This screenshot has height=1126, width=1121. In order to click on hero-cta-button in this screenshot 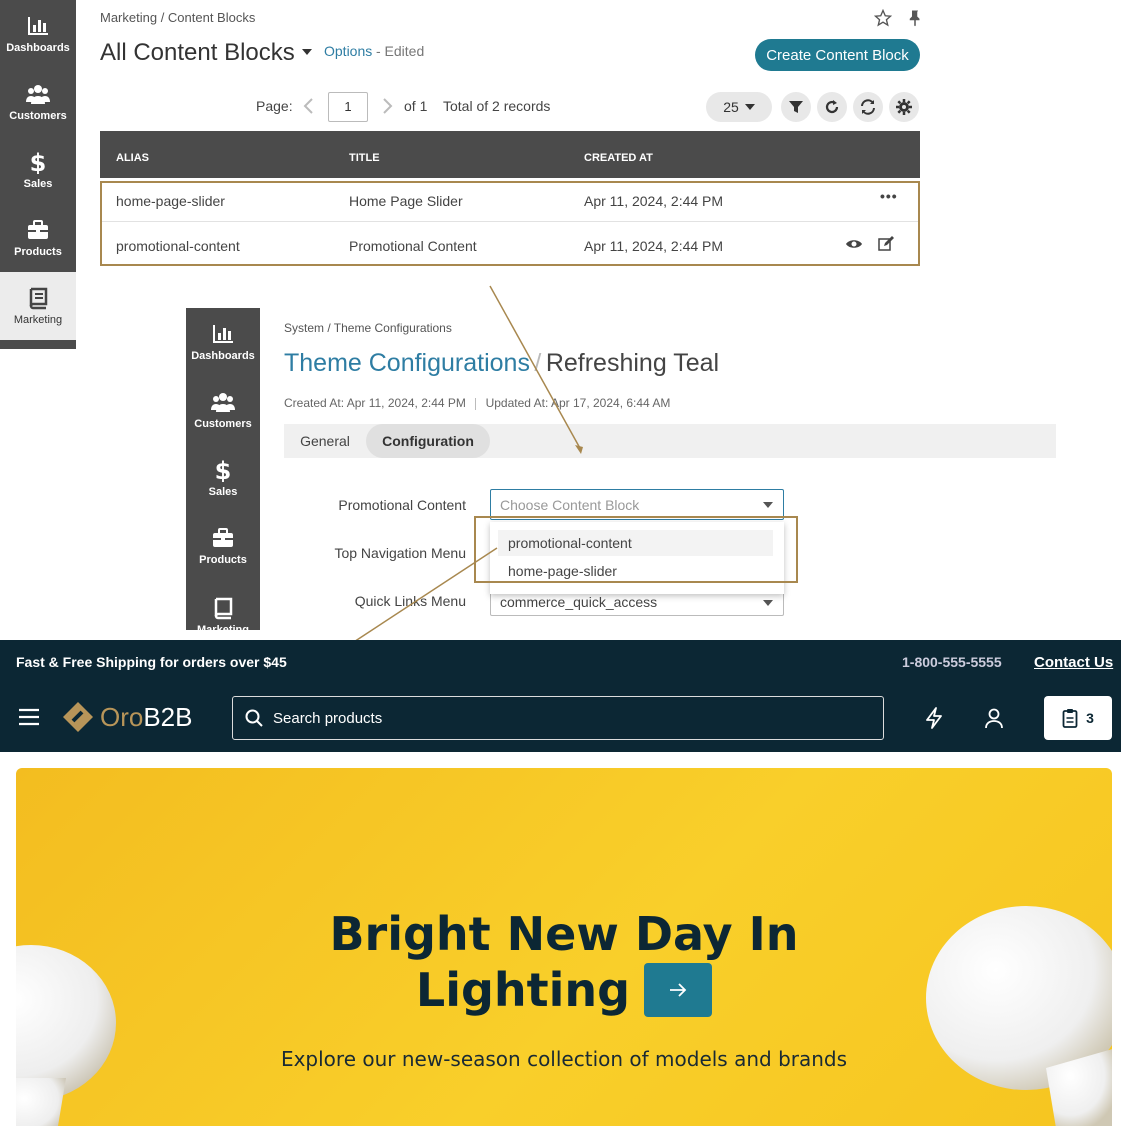, I will do `click(678, 990)`.